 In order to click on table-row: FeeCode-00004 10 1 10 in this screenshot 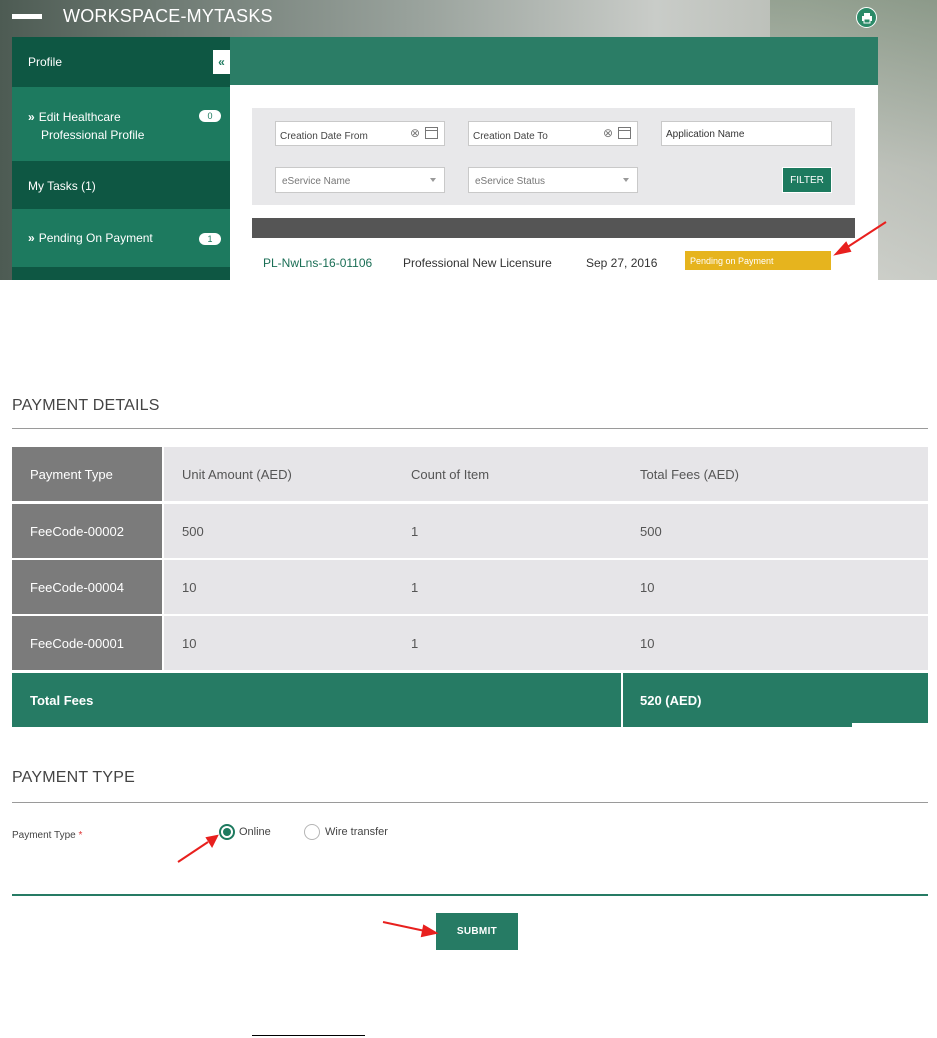, I will do `click(470, 587)`.